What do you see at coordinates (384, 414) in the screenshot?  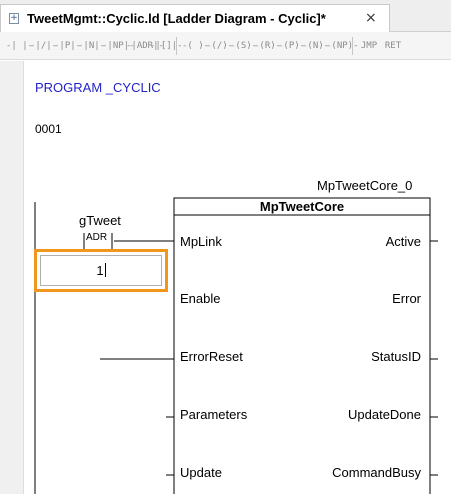 I see `output-updatedone: UpdateDone` at bounding box center [384, 414].